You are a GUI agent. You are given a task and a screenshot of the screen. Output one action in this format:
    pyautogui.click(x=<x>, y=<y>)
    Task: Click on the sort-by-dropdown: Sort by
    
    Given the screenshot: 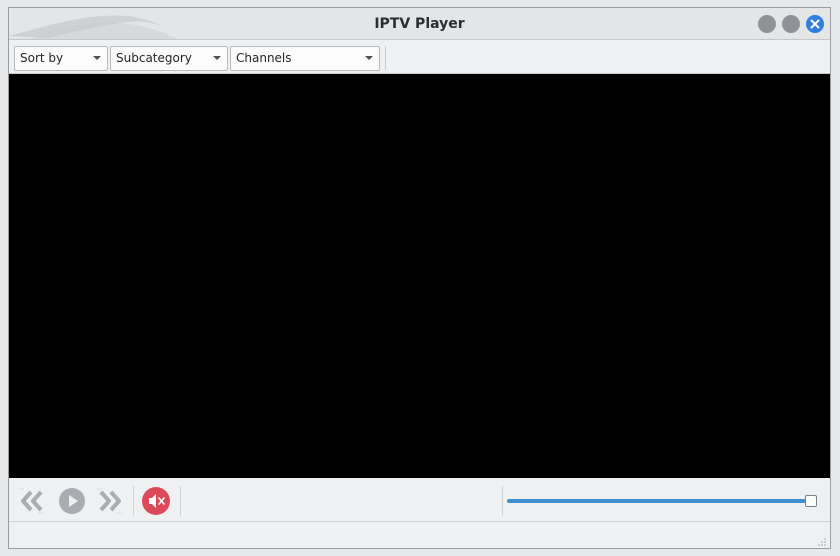 What is the action you would take?
    pyautogui.click(x=61, y=58)
    